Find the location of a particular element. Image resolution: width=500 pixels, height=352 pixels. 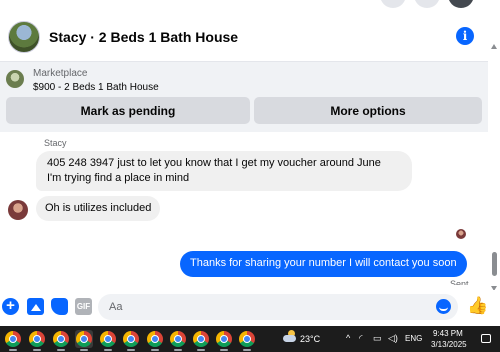

notifications-button is located at coordinates (427, 4).